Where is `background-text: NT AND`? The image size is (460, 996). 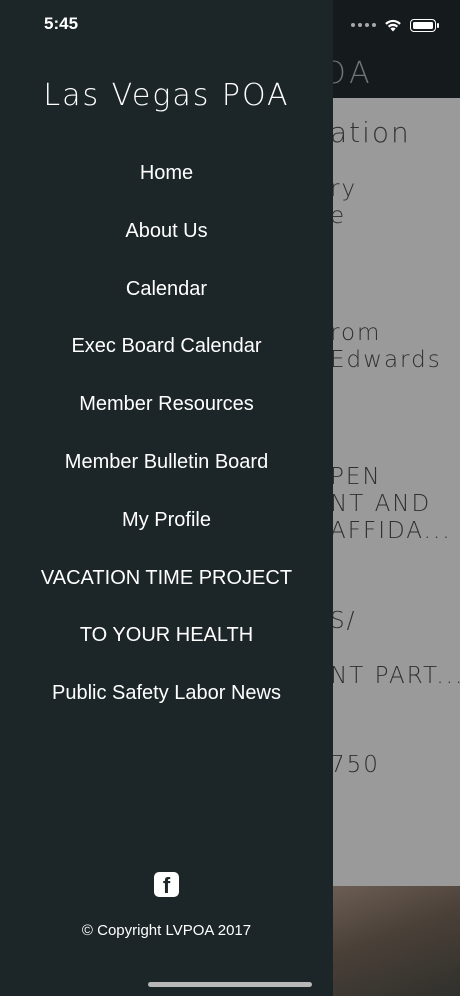
background-text: NT AND is located at coordinates (381, 504).